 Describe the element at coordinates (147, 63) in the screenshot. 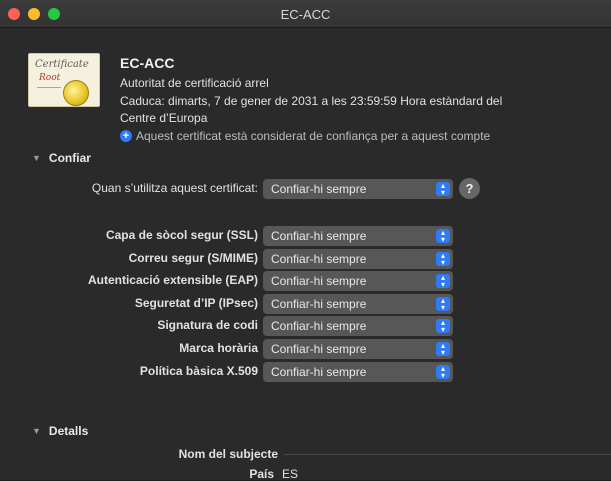

I see `certificate-name: EC-ACC` at that location.